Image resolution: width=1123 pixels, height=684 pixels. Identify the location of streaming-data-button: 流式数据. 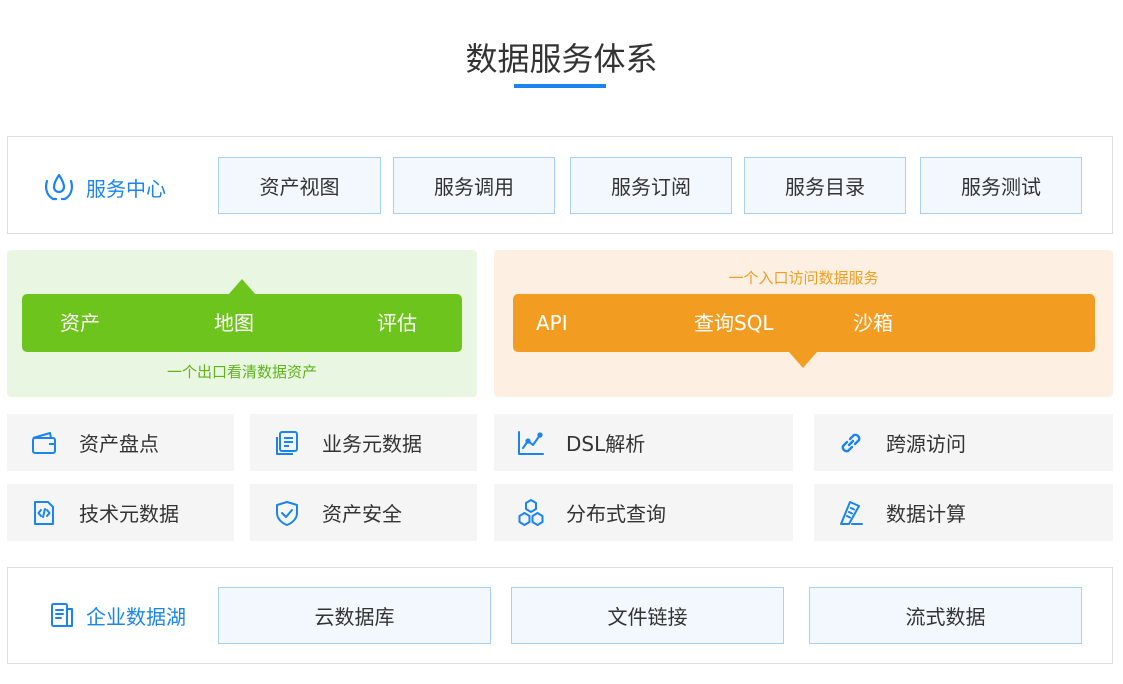
(945, 615).